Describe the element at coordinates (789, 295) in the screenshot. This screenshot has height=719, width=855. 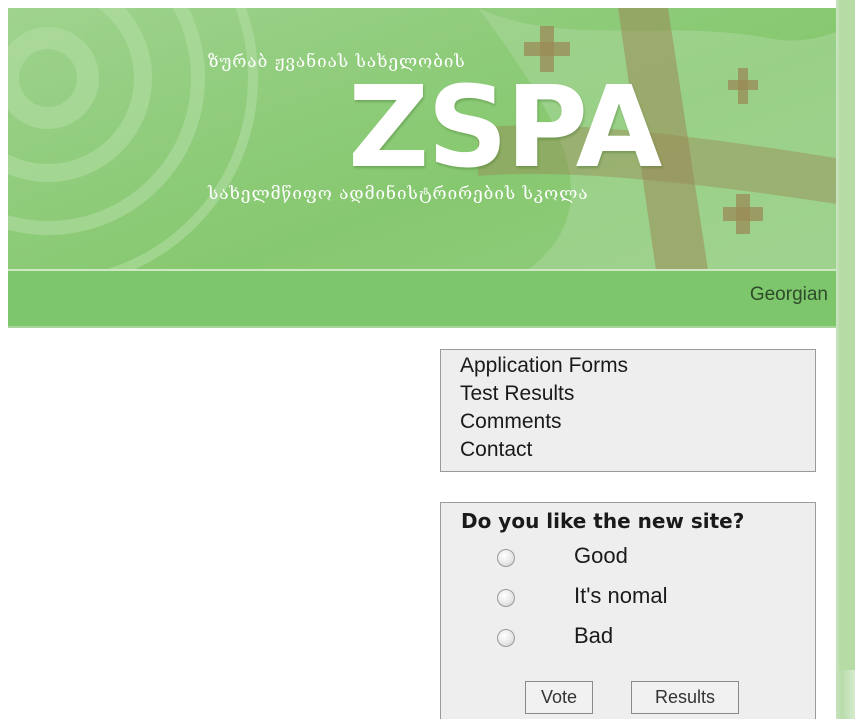
I see `language-link: Georgian` at that location.